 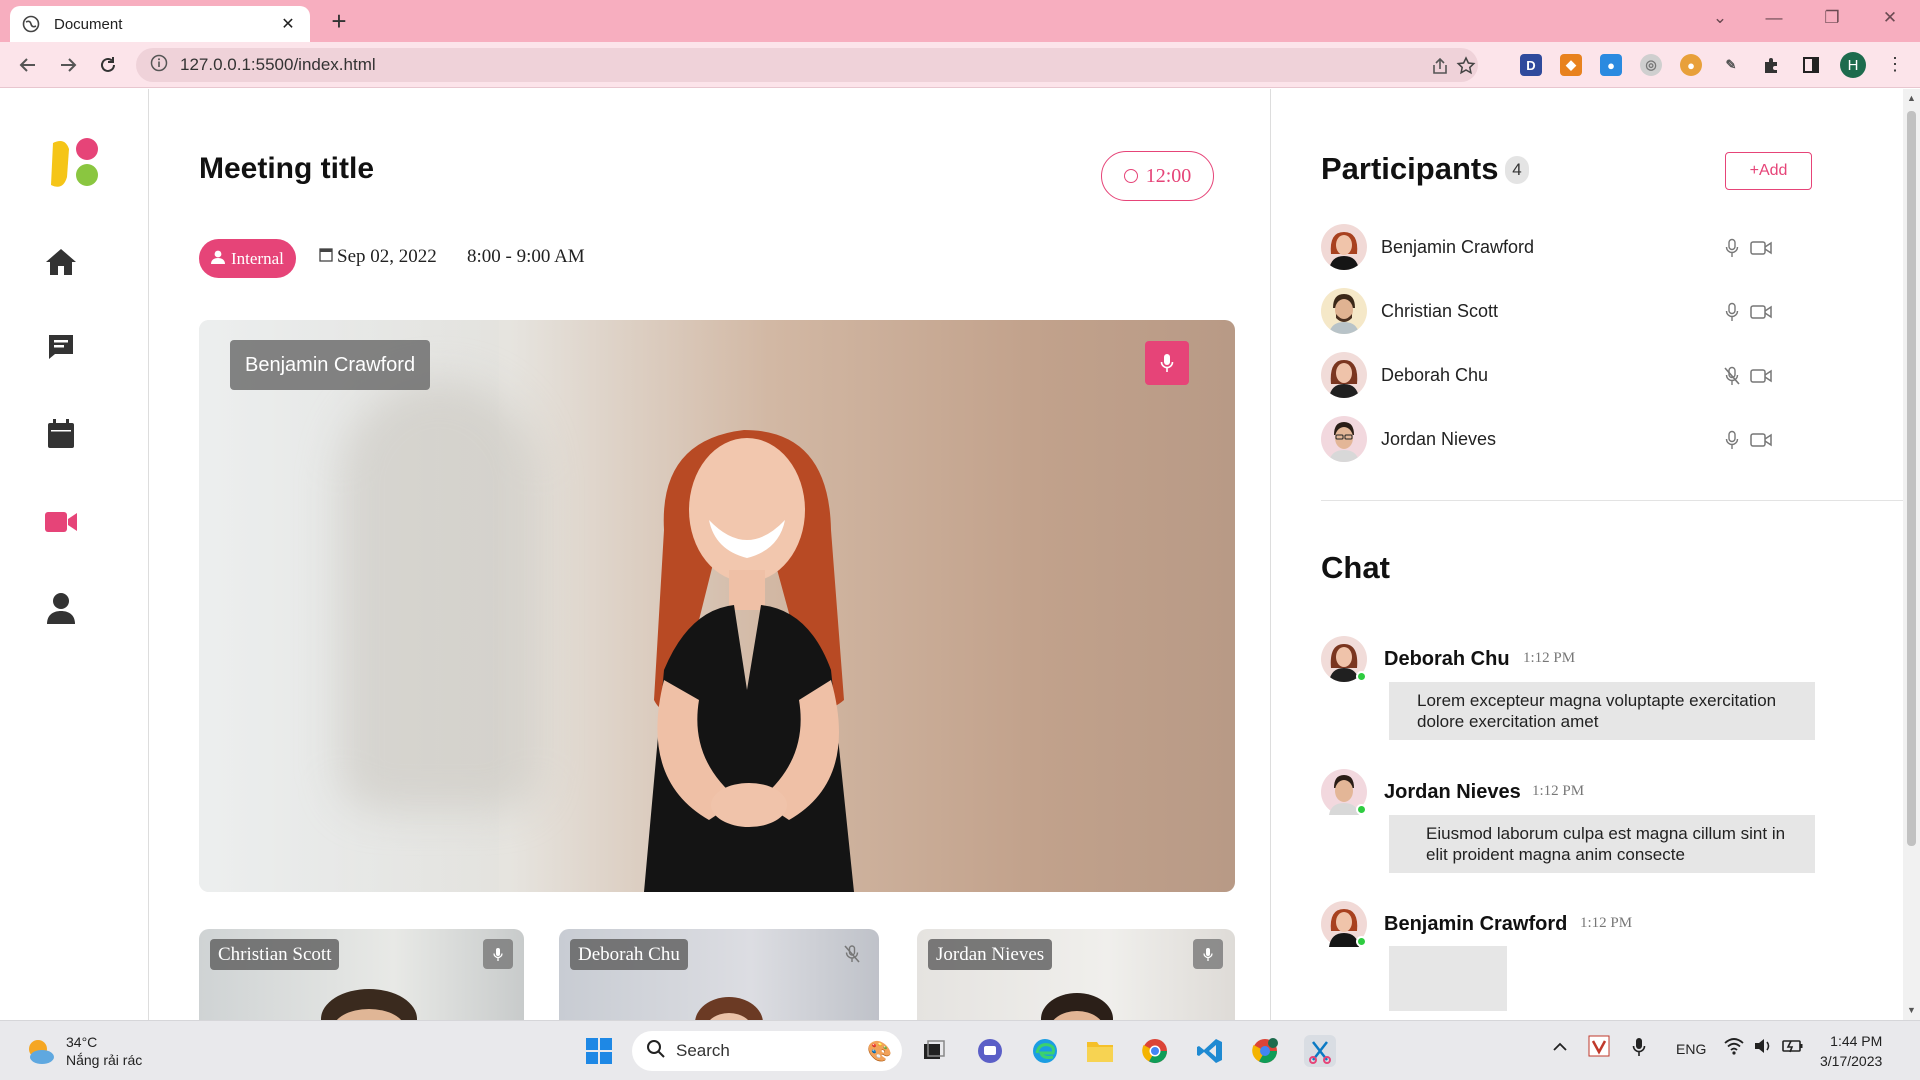 I want to click on thumbnail-jordan-nieves: Jordan Nieves, so click(x=1076, y=974).